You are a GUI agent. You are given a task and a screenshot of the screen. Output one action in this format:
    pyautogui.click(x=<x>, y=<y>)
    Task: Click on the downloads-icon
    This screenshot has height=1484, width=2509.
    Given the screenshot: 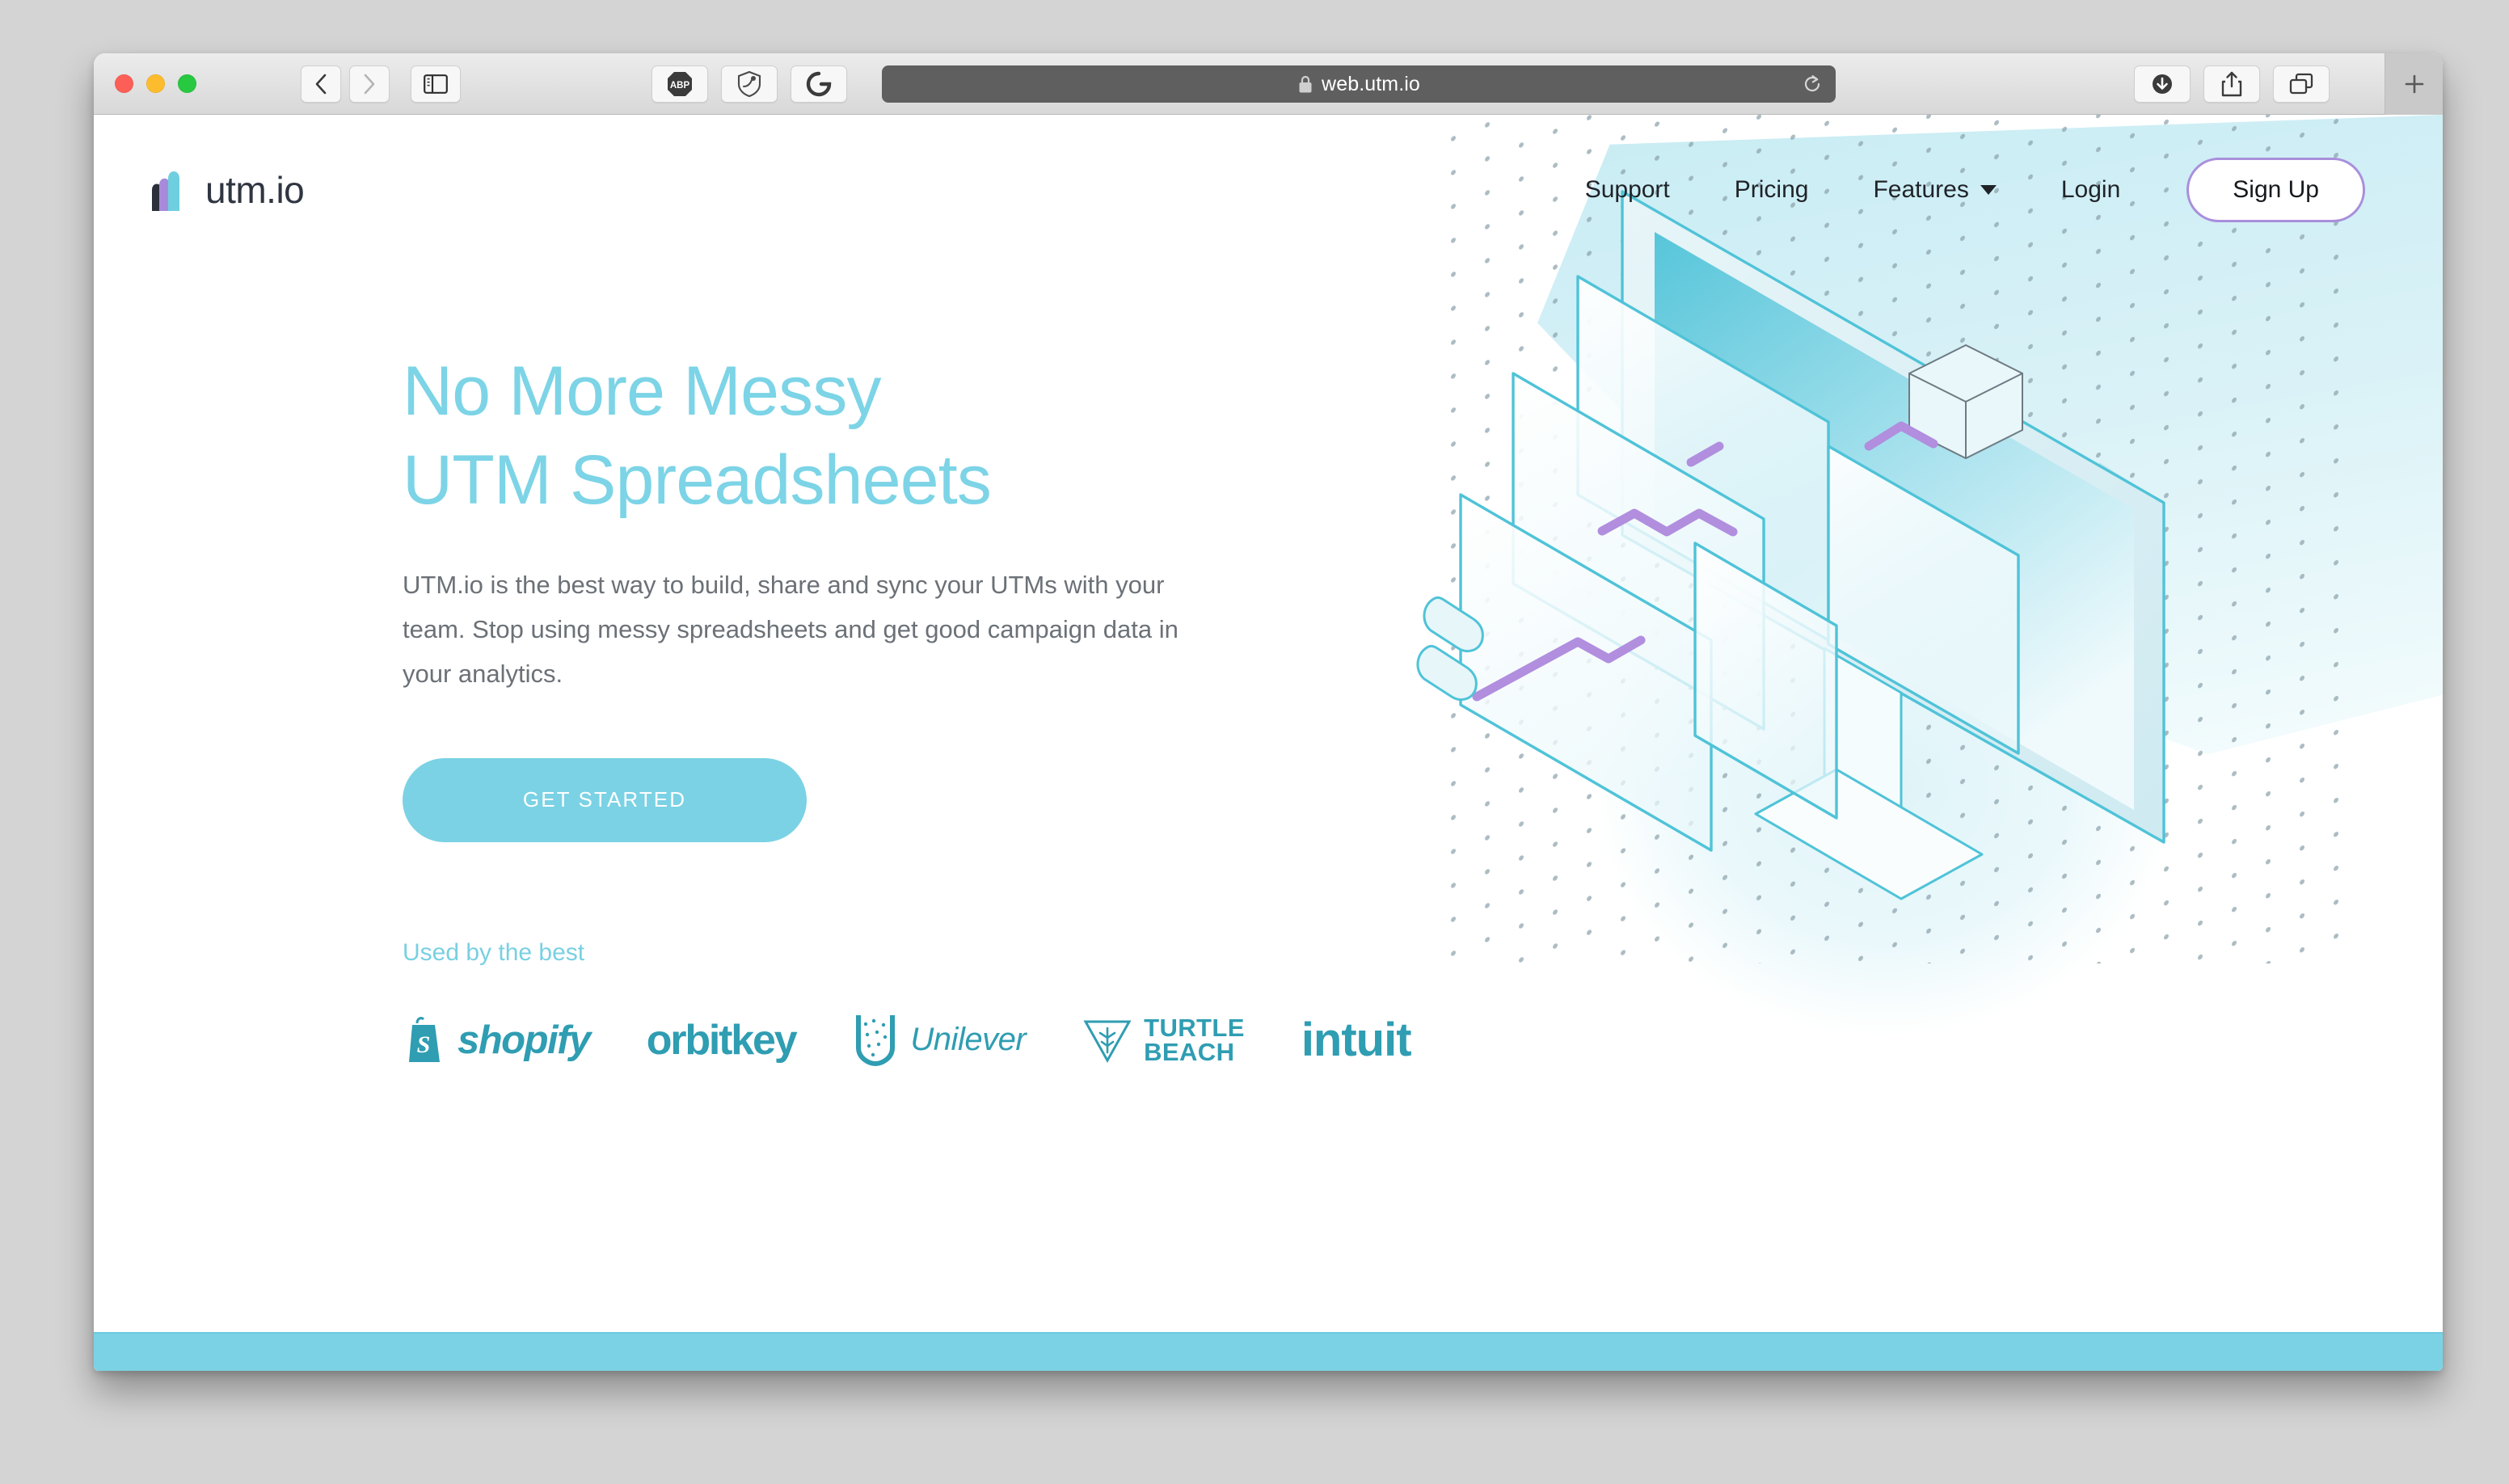 What is the action you would take?
    pyautogui.click(x=2163, y=84)
    